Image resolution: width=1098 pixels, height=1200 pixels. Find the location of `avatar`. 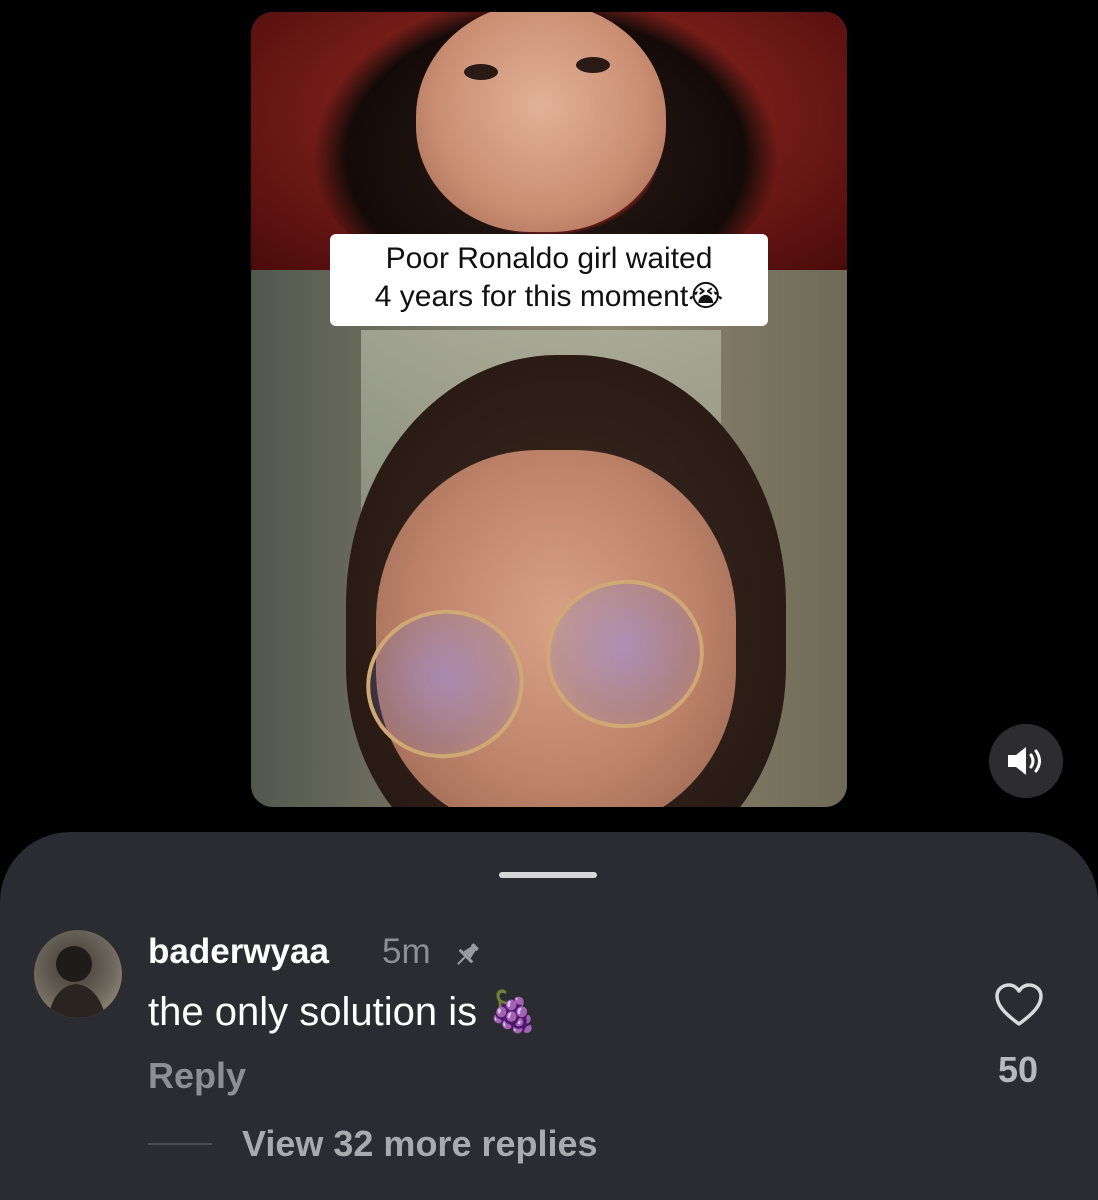

avatar is located at coordinates (78, 974).